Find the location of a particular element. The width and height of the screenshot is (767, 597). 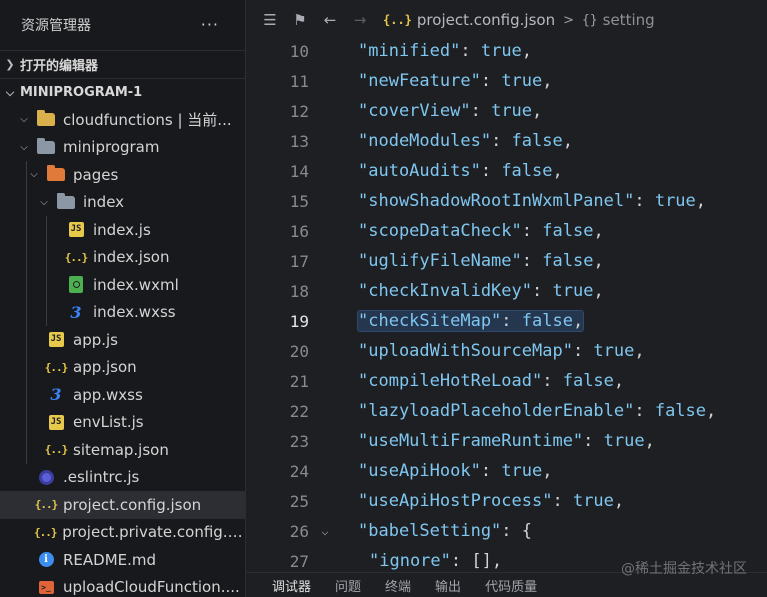

code-line: 19 "checkSiteMap": false, is located at coordinates (507, 321).